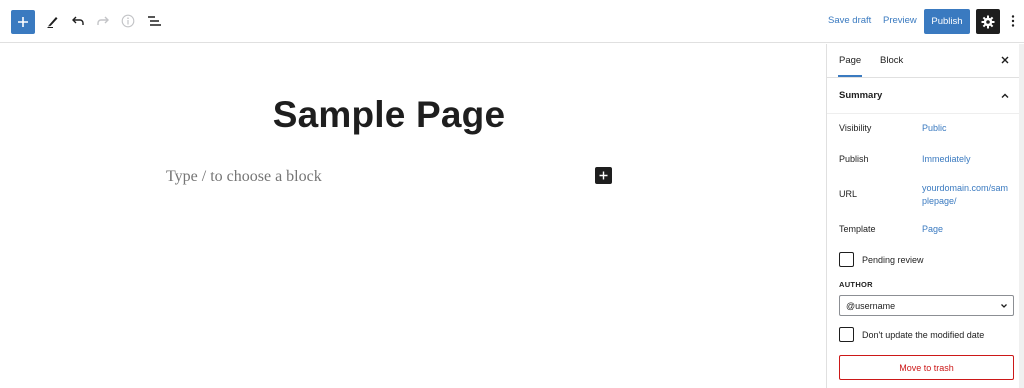 The width and height of the screenshot is (1024, 388). I want to click on settings-button, so click(988, 21).